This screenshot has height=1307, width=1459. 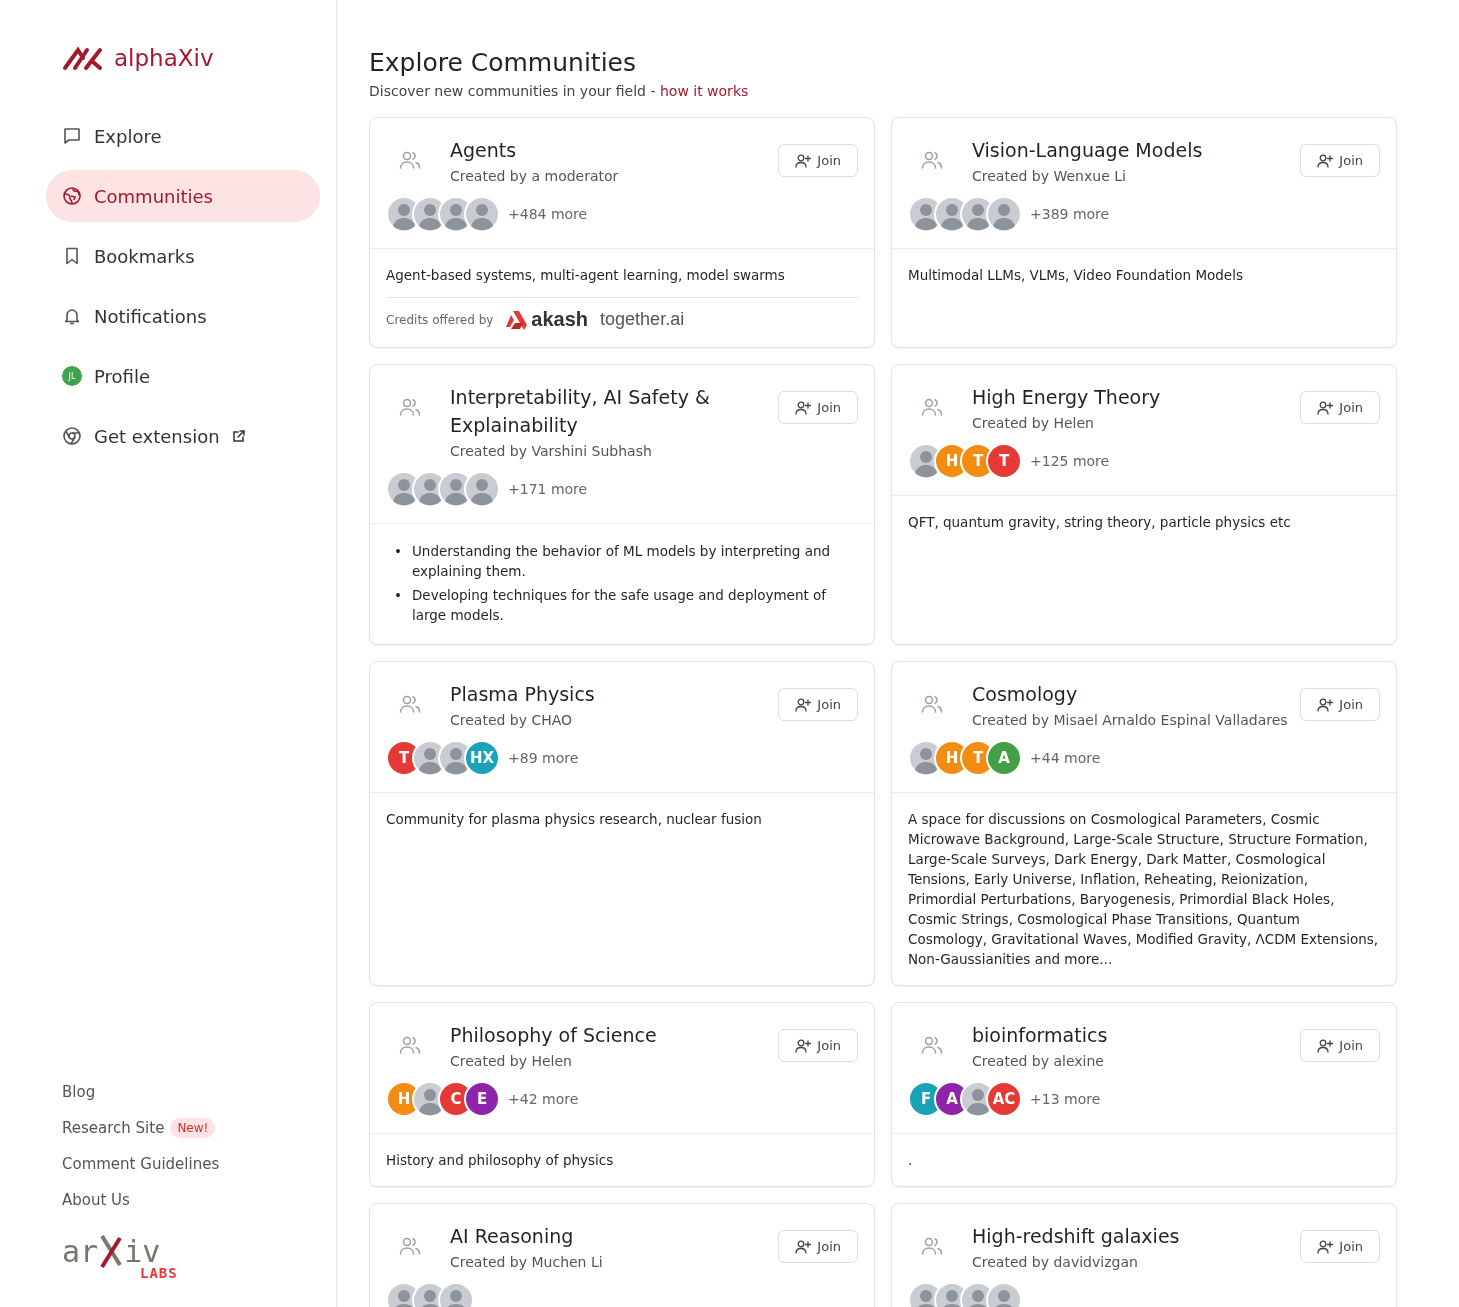 What do you see at coordinates (614, 694) in the screenshot?
I see `community-title: Plasma Physics` at bounding box center [614, 694].